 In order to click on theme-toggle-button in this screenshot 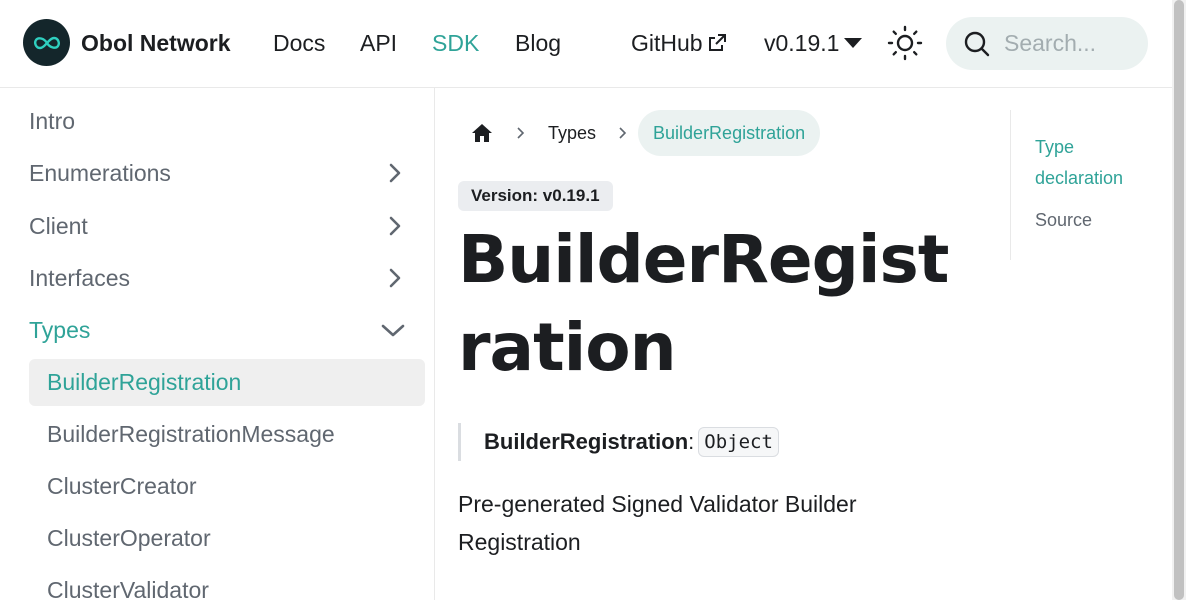, I will do `click(905, 43)`.